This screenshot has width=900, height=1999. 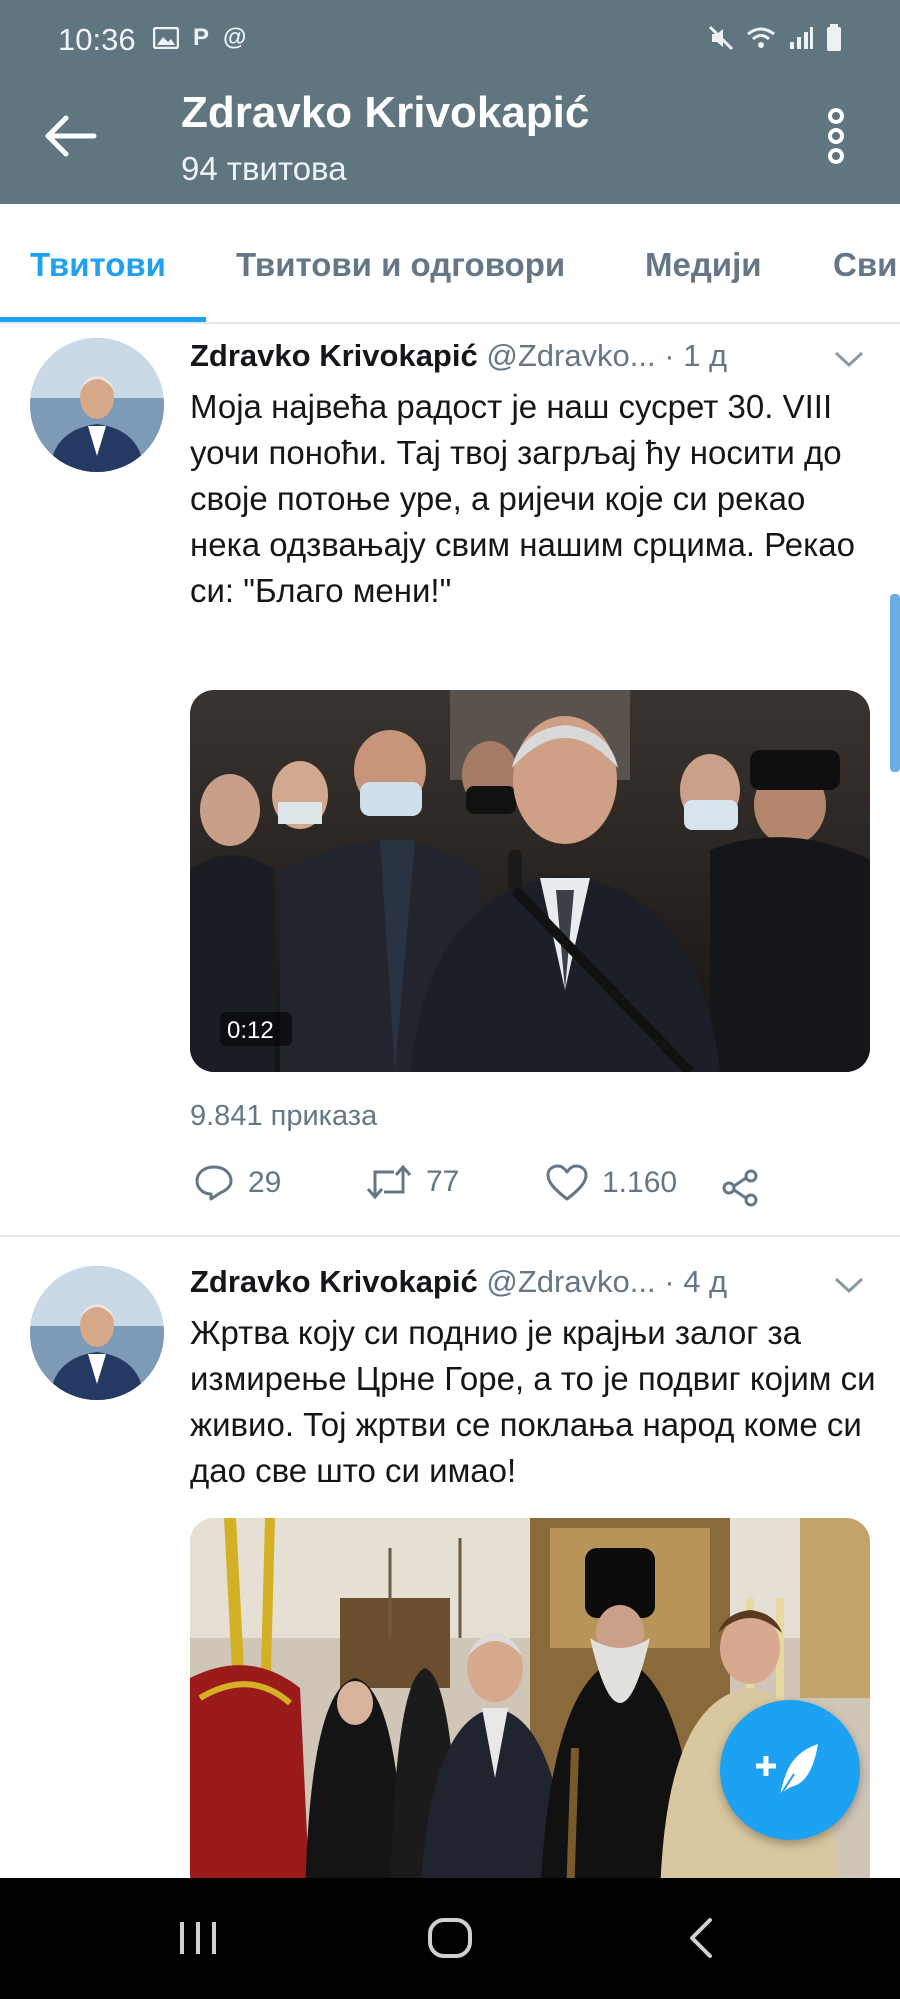 I want to click on profile-tabs: Твитови Твитови и одговори Медији Сви, so click(x=450, y=264).